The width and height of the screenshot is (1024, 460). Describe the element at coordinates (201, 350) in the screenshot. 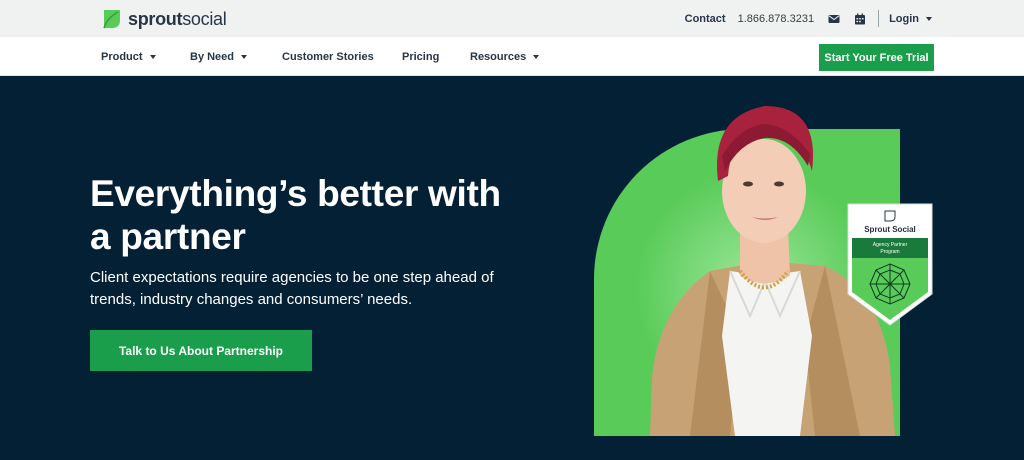

I see `talk-to-us-button: Talk to Us About Partnership` at that location.